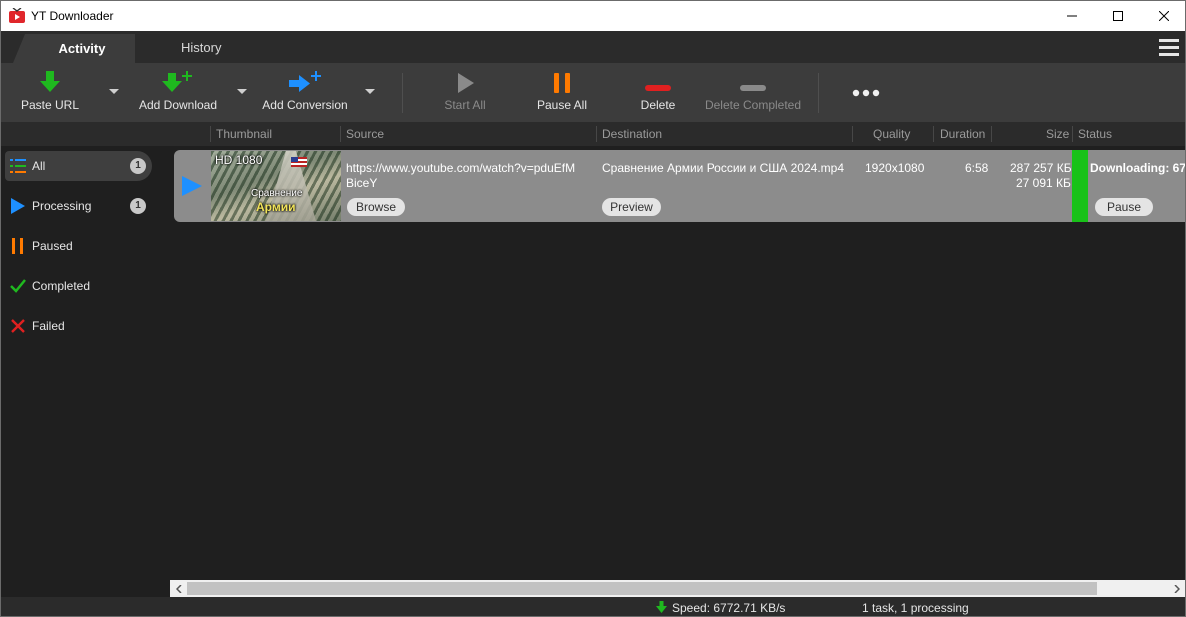 Image resolution: width=1186 pixels, height=617 pixels. Describe the element at coordinates (78, 246) in the screenshot. I see `sidebar-item-paused: Paused` at that location.